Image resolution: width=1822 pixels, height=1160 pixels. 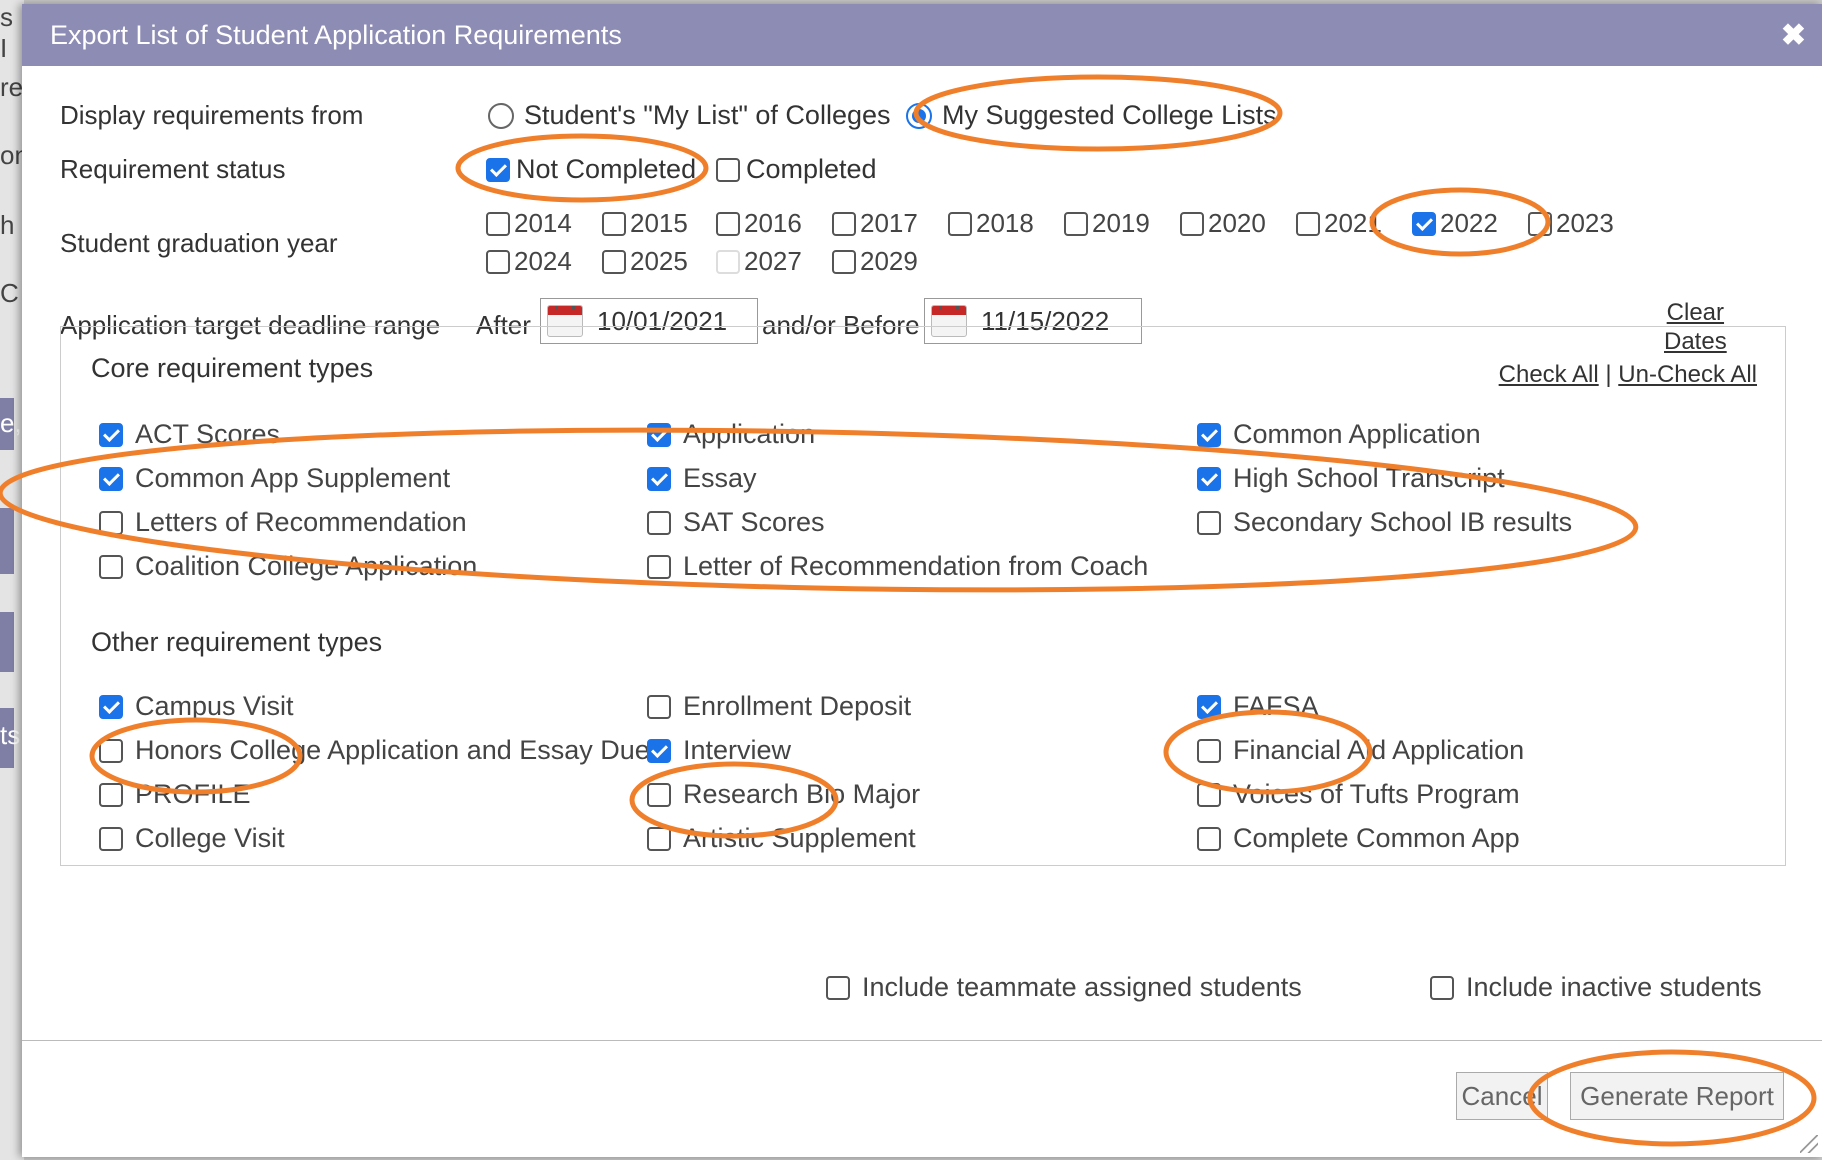 I want to click on grad-year-2017: 2017, so click(x=875, y=223).